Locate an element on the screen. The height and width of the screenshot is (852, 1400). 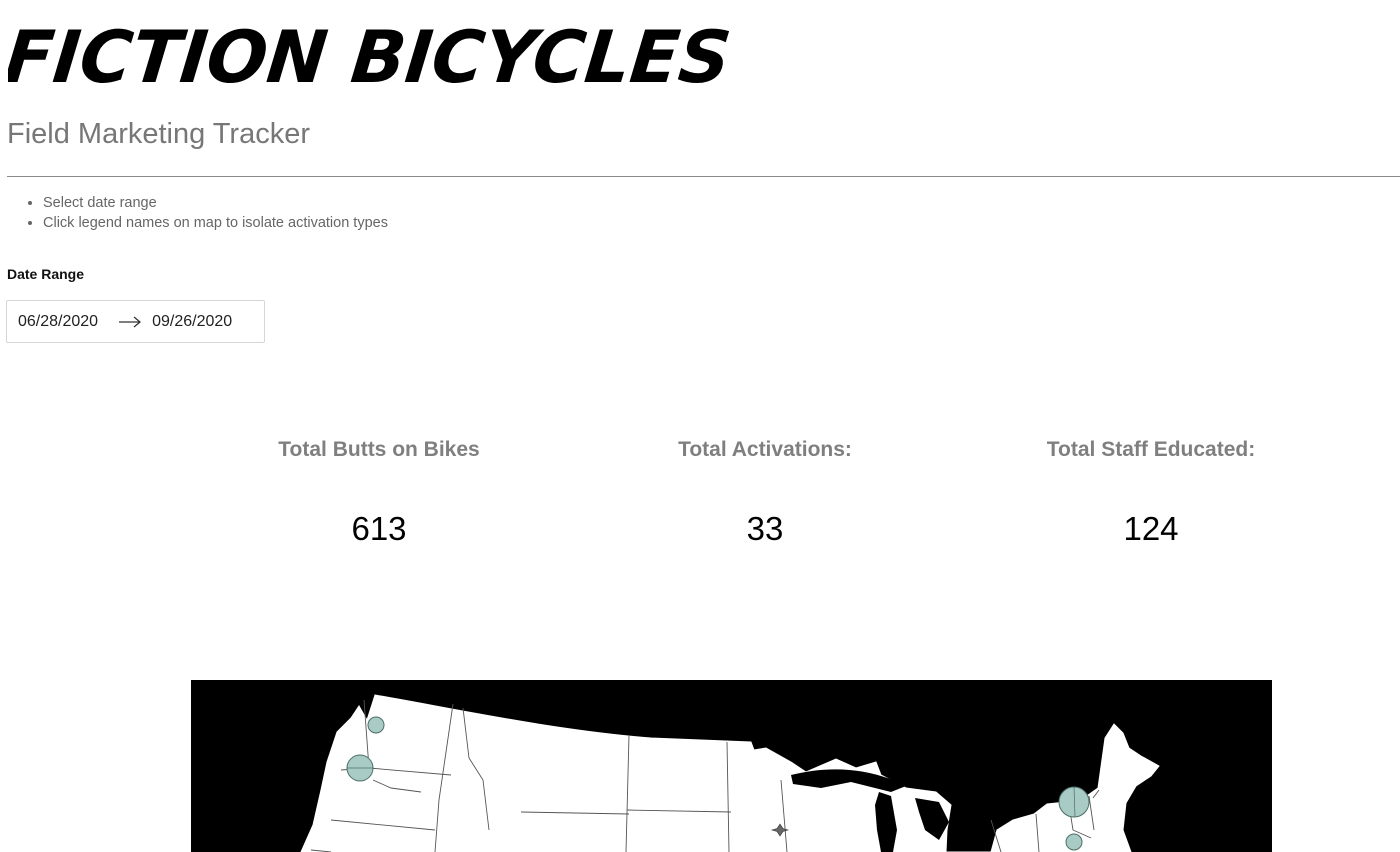
activation-marker-seattle is located at coordinates (376, 725).